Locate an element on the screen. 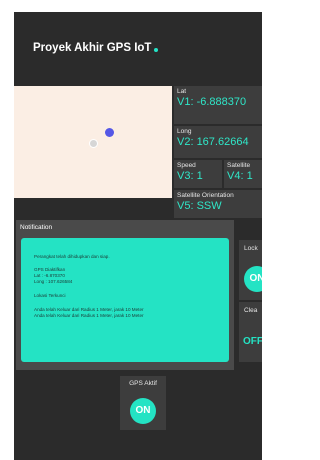 The image size is (320, 460). notification-line: Long : 107.626584 is located at coordinates (53, 281).